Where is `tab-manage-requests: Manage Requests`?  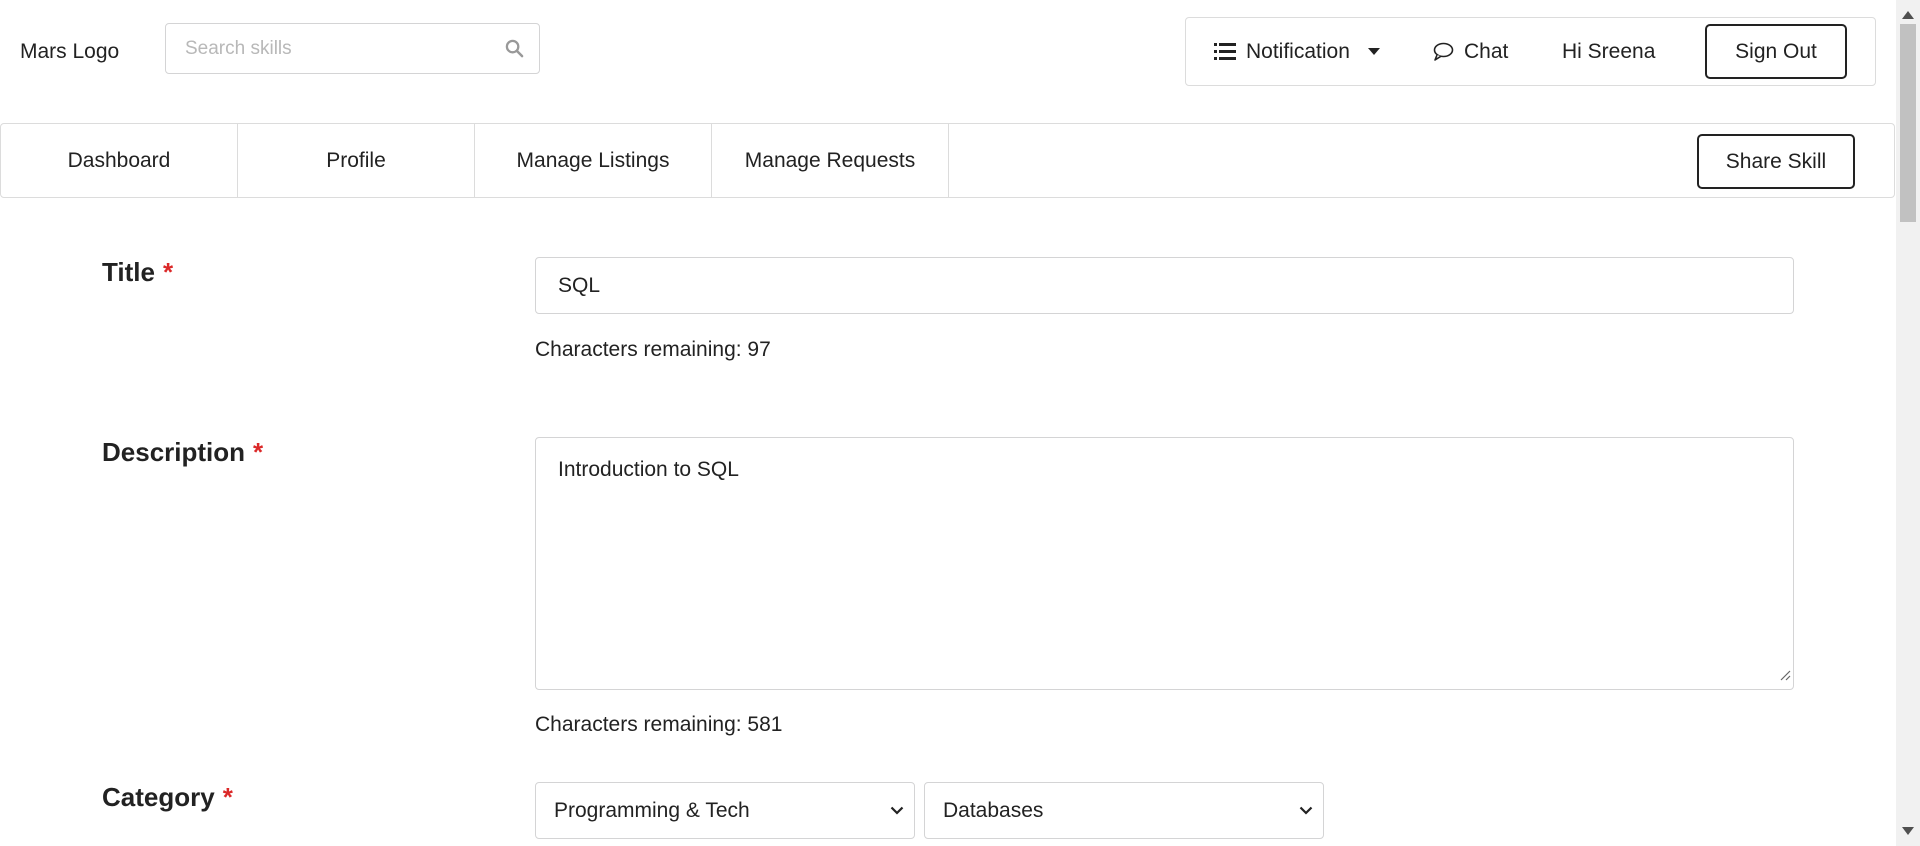 tab-manage-requests: Manage Requests is located at coordinates (830, 160).